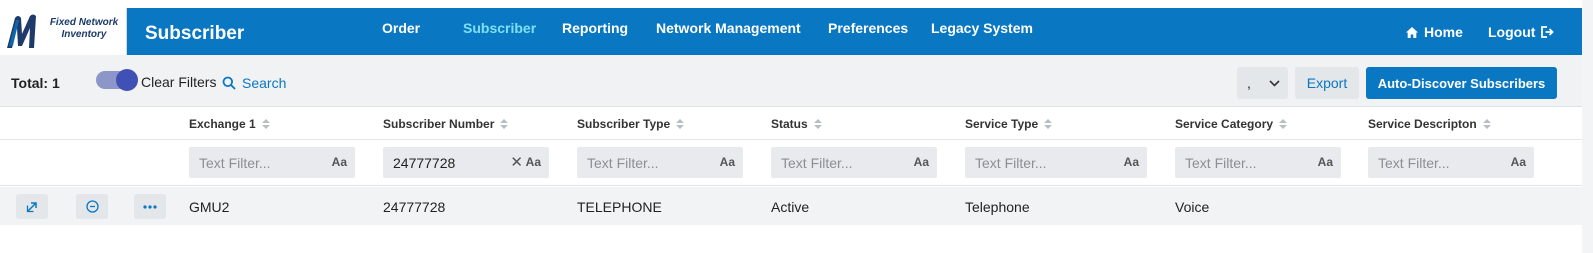  Describe the element at coordinates (222, 124) in the screenshot. I see `column-header-label: Exchange 1` at that location.